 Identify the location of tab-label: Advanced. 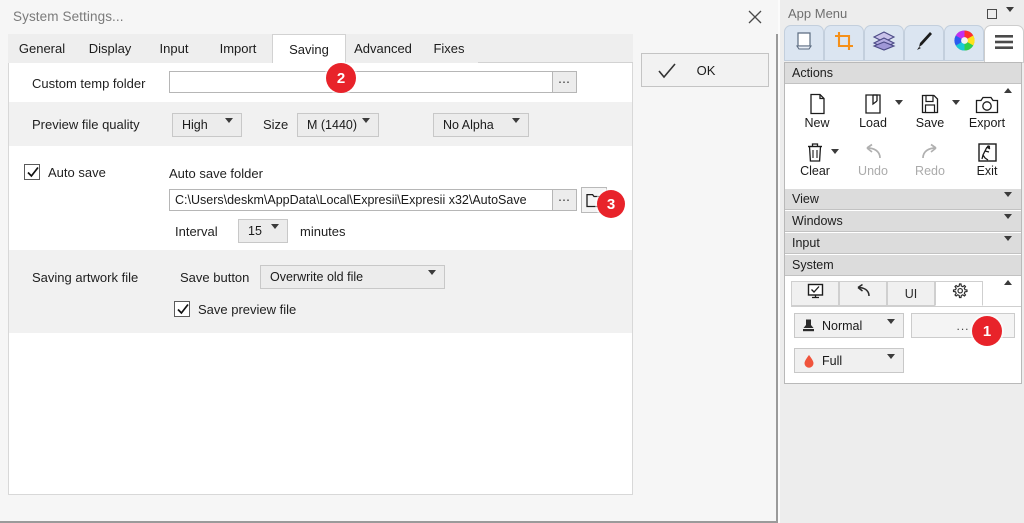
(383, 48).